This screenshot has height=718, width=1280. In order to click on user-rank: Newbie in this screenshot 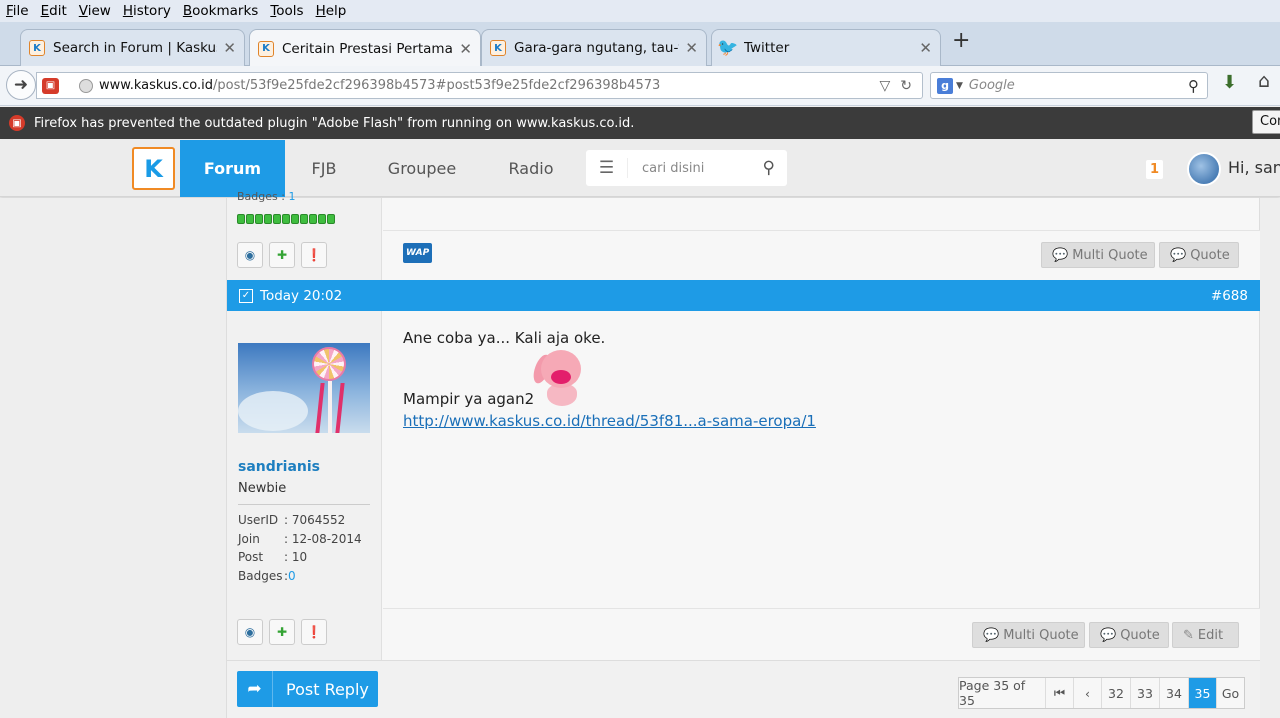, I will do `click(262, 488)`.